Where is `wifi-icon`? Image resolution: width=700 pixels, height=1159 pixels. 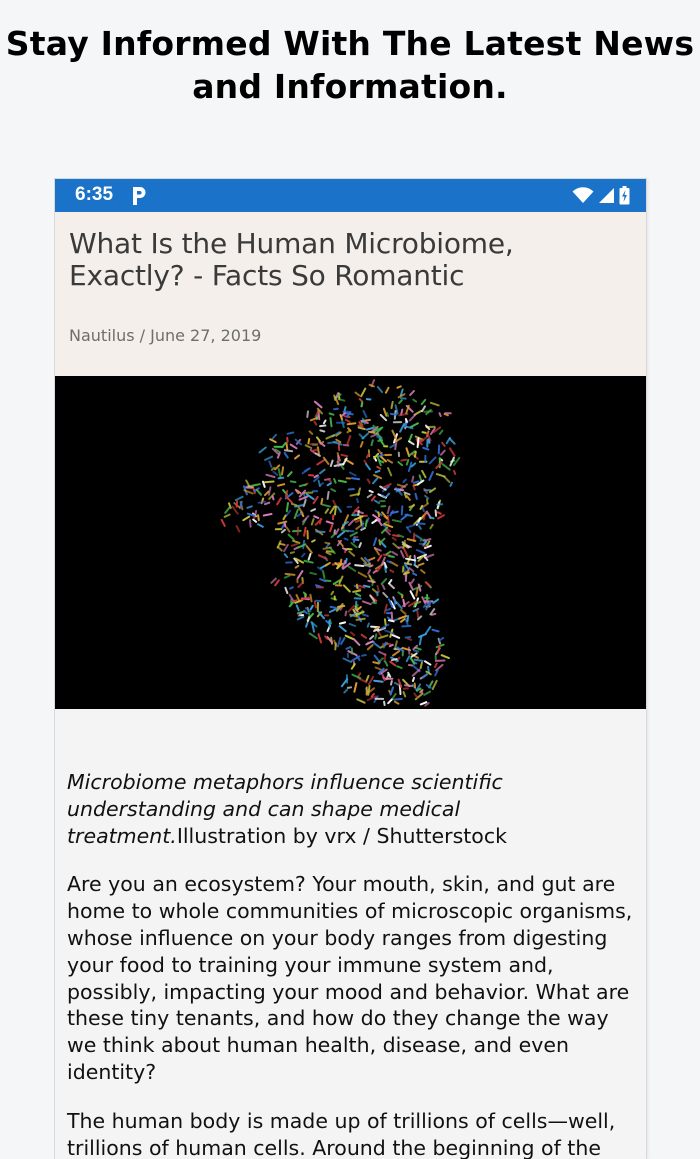
wifi-icon is located at coordinates (583, 194).